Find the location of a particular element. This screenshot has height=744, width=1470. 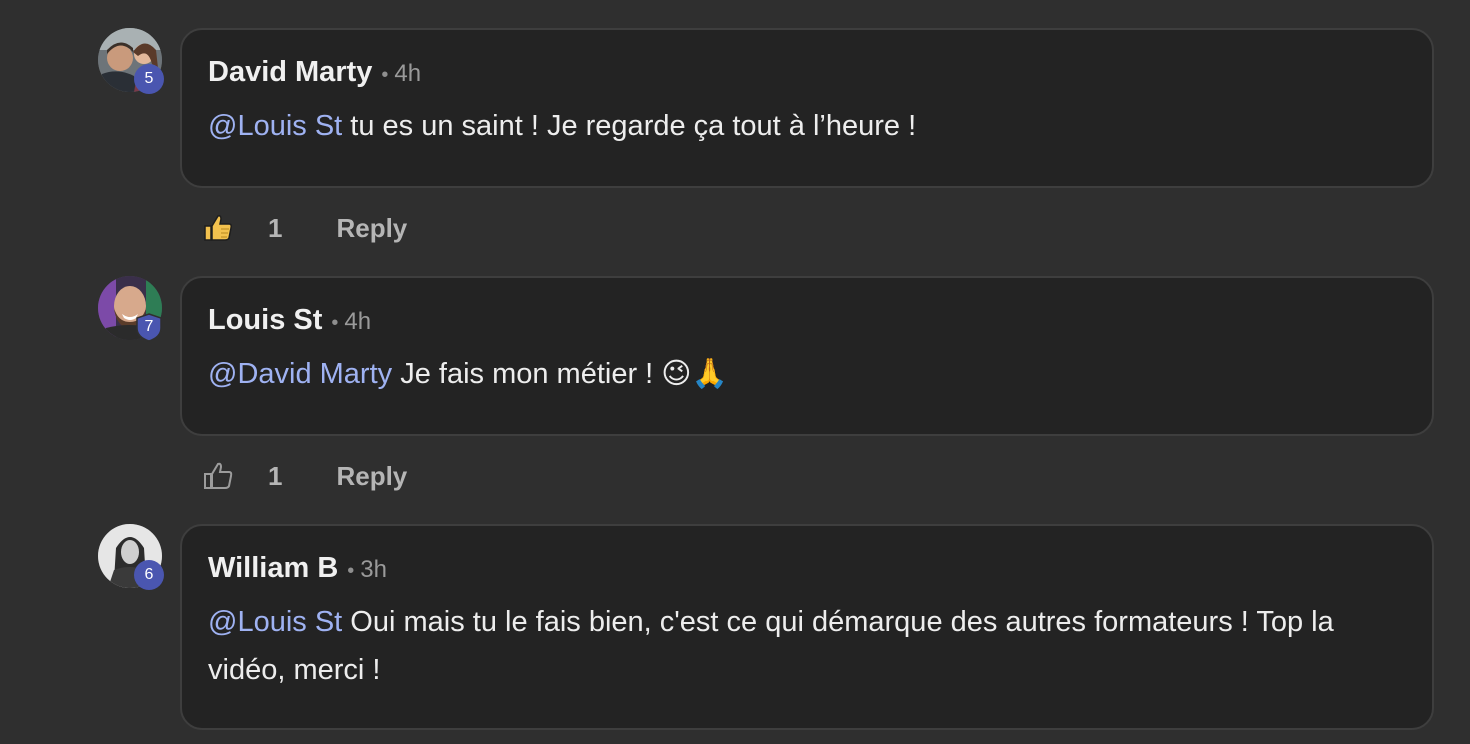

author-name: David Marty is located at coordinates (290, 72).